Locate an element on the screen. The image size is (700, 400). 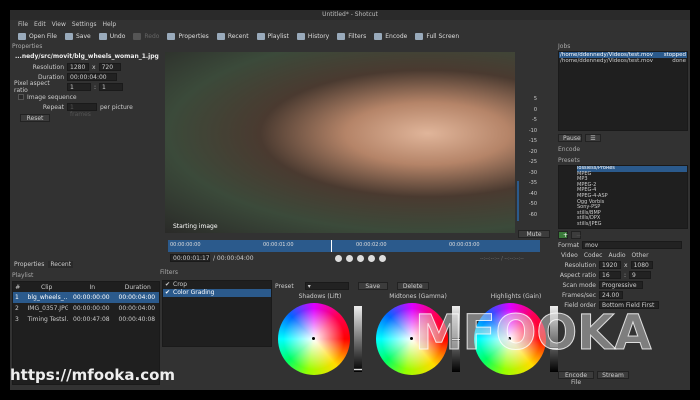
menu-bar: File Edit View Settings Help is located at coordinates (63, 24).